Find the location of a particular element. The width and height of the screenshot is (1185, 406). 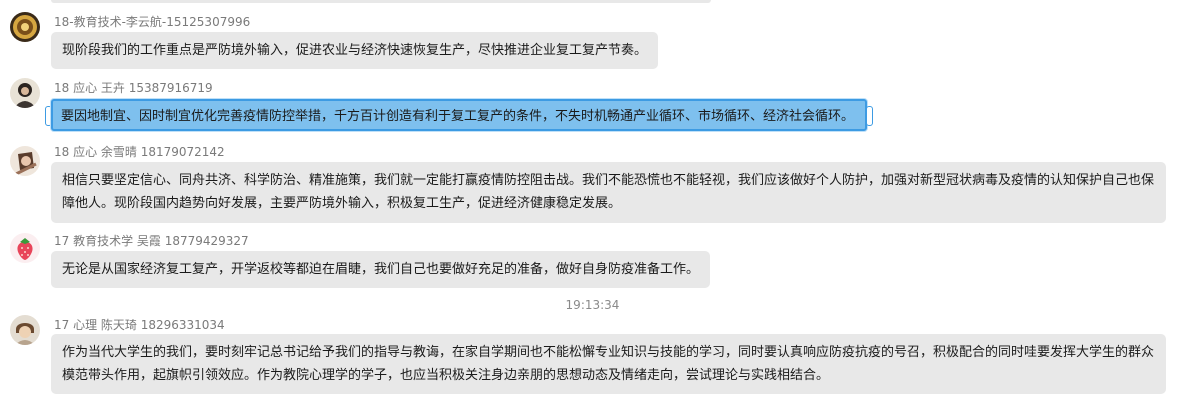

strawberry-avatar-icon is located at coordinates (25, 248).